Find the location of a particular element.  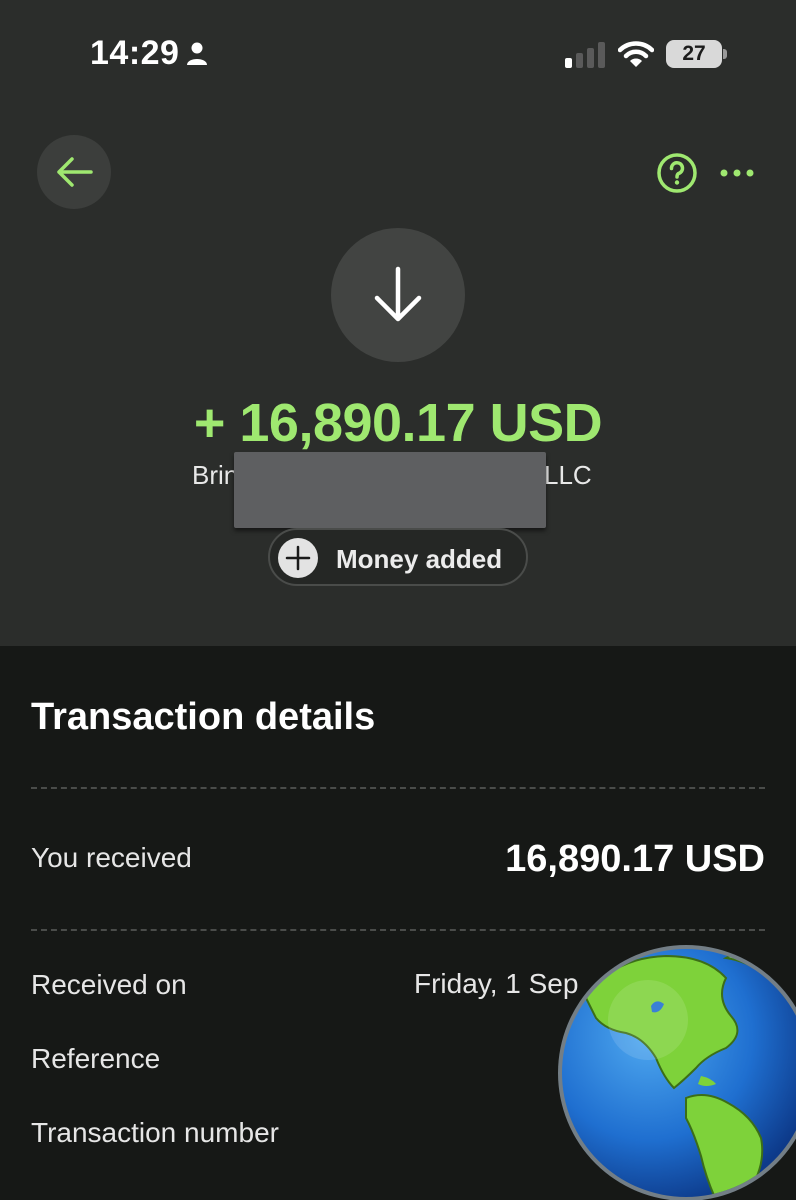

transaction-amount: + 16,890.17 USD is located at coordinates (398, 423).